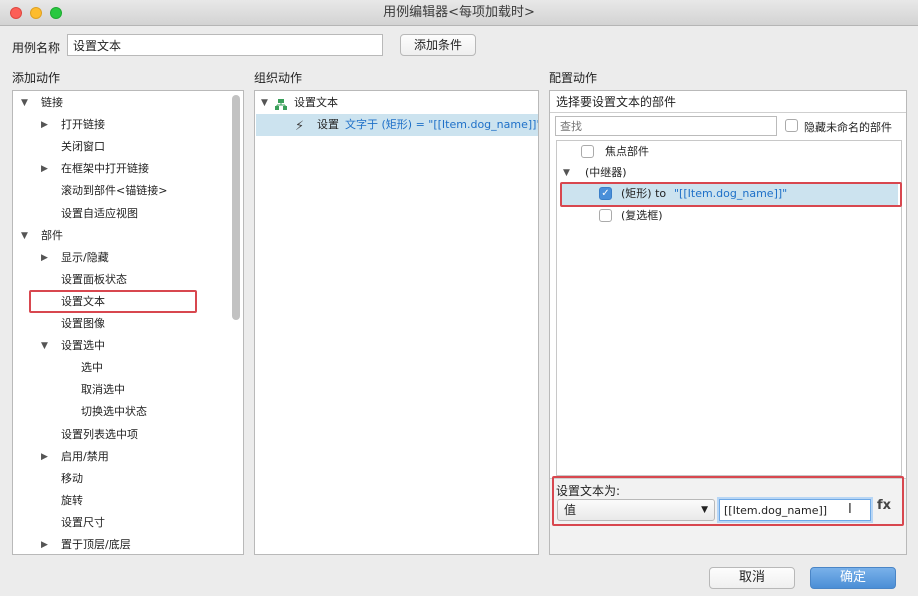  Describe the element at coordinates (92, 368) in the screenshot. I see `action-item-label: 选中` at that location.